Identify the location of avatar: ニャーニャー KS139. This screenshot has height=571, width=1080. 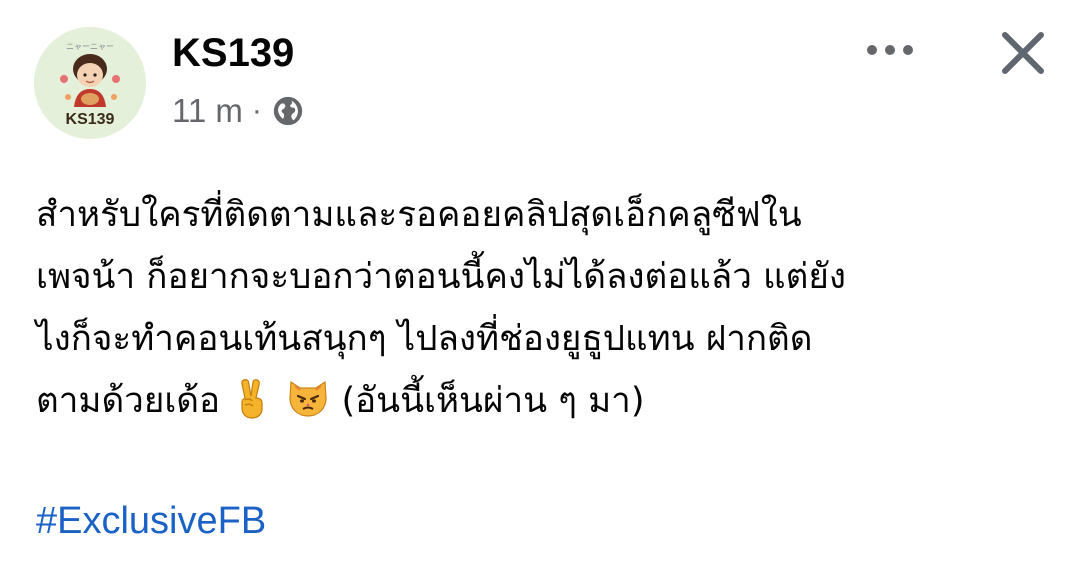
(90, 83).